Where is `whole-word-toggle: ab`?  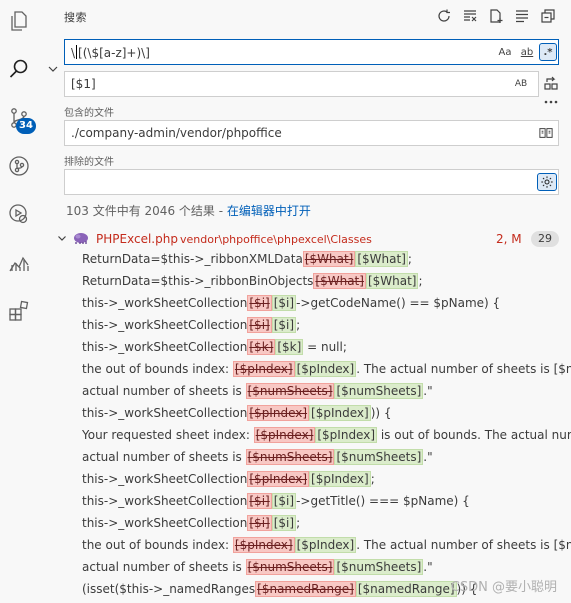
whole-word-toggle: ab is located at coordinates (527, 52).